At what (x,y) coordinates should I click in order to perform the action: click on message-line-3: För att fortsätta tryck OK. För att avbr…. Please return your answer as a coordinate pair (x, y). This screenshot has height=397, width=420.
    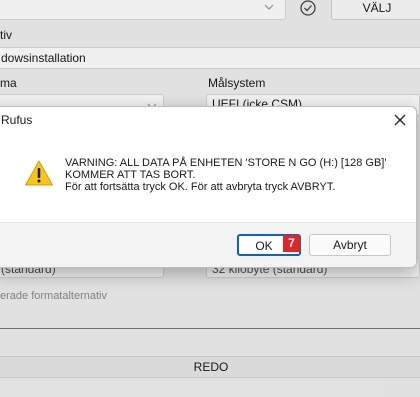
    Looking at the image, I should click on (200, 187).